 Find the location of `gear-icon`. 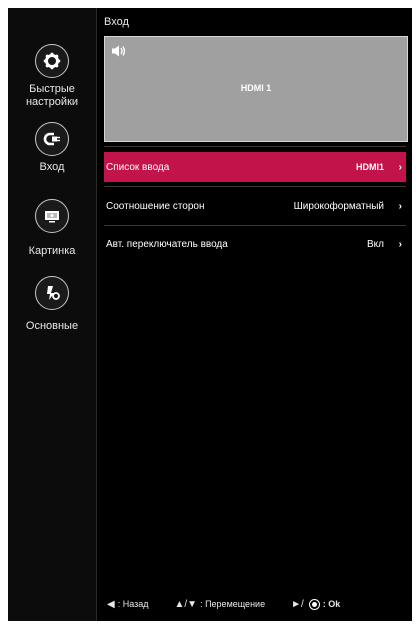

gear-icon is located at coordinates (52, 61).